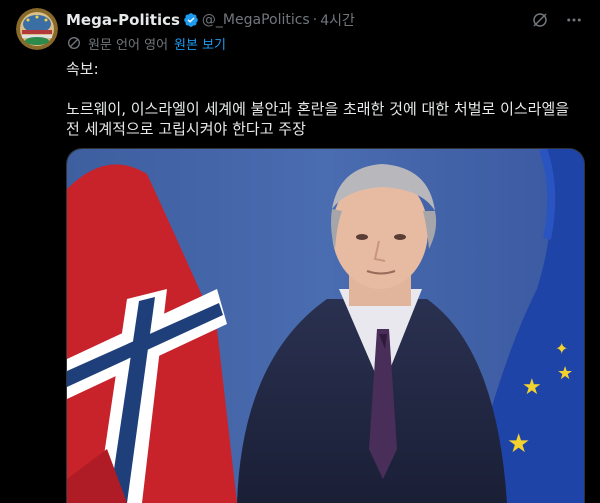  What do you see at coordinates (128, 45) in the screenshot?
I see `translation-label: 원문 언어 영어` at bounding box center [128, 45].